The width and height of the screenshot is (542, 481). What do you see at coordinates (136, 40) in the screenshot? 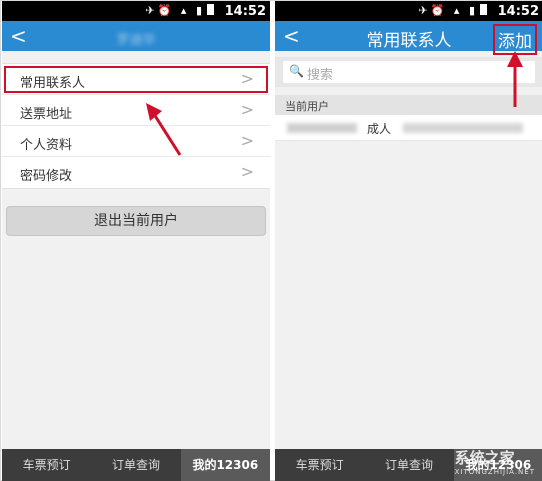
I see `page-title: 罗迪华` at bounding box center [136, 40].